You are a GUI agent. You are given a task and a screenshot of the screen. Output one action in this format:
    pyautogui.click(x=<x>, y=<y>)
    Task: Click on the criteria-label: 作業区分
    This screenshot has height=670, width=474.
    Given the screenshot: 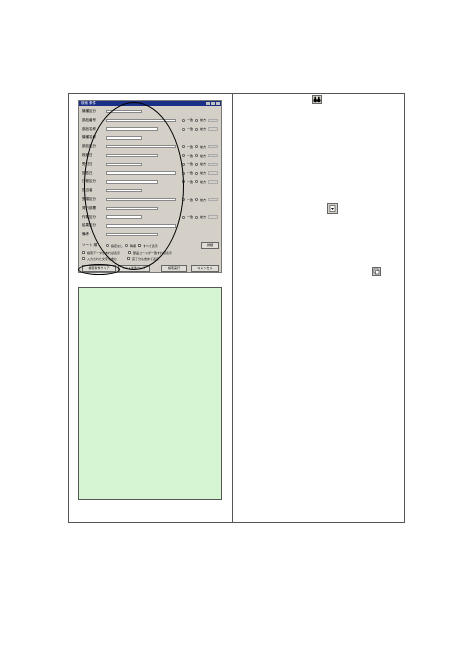 What is the action you would take?
    pyautogui.click(x=89, y=216)
    